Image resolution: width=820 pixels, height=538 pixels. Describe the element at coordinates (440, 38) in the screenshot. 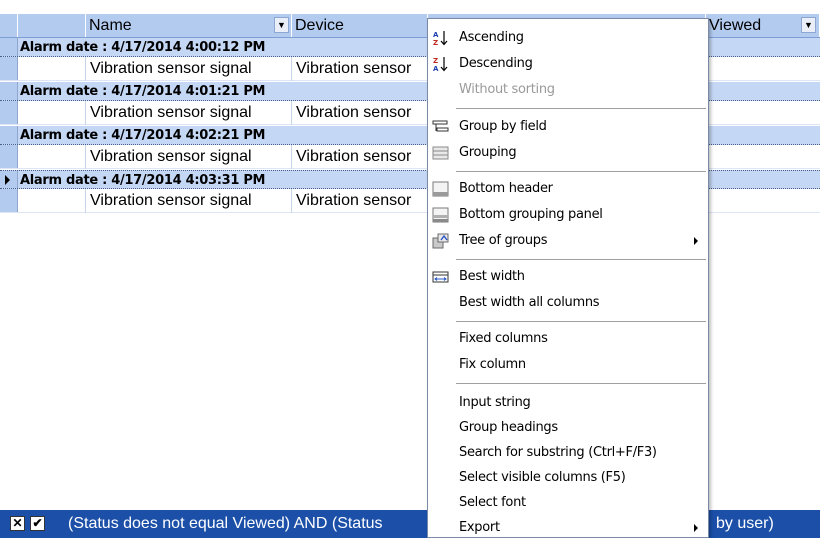

I see `sort-ascending-icon: A Z` at that location.